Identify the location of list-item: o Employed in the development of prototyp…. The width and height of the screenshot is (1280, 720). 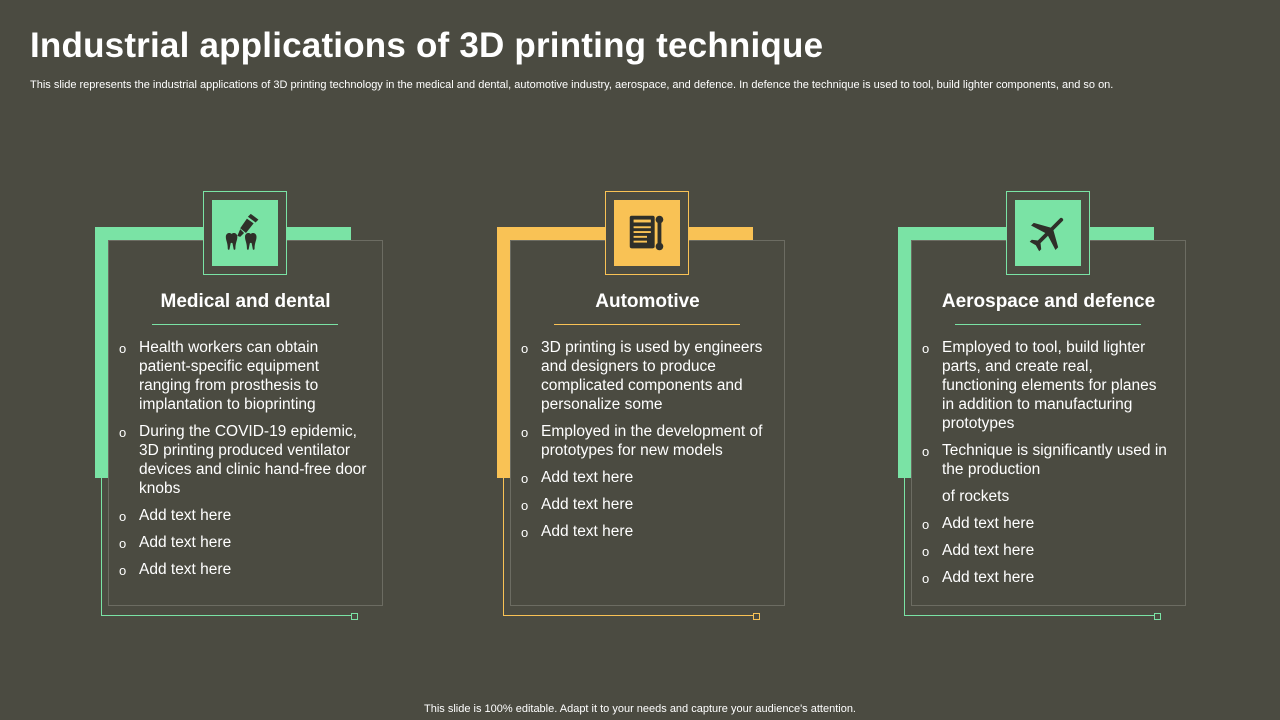
(642, 441).